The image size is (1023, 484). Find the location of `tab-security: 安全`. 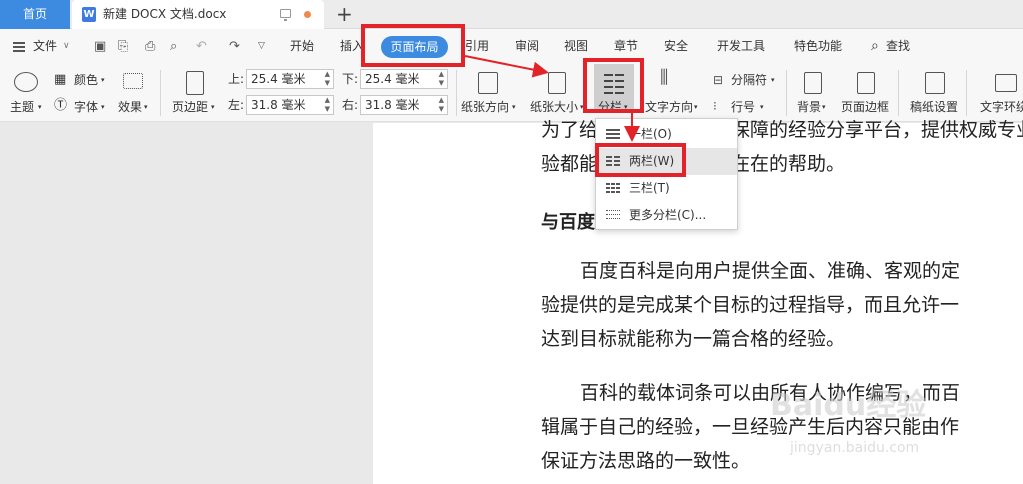

tab-security: 安全 is located at coordinates (676, 46).